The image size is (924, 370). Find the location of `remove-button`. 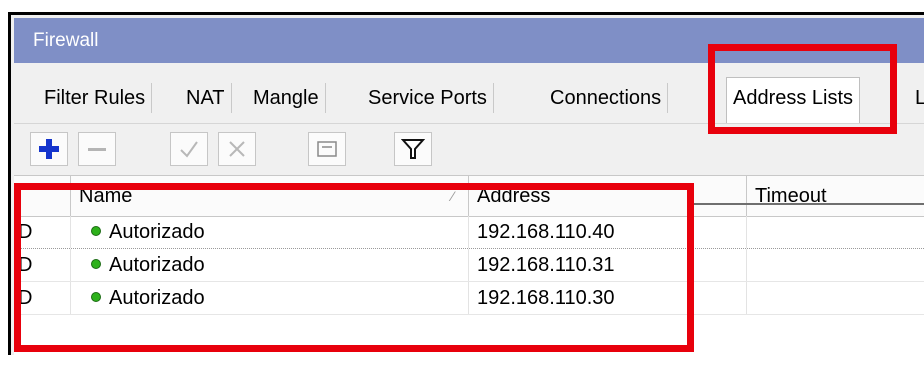

remove-button is located at coordinates (97, 149).